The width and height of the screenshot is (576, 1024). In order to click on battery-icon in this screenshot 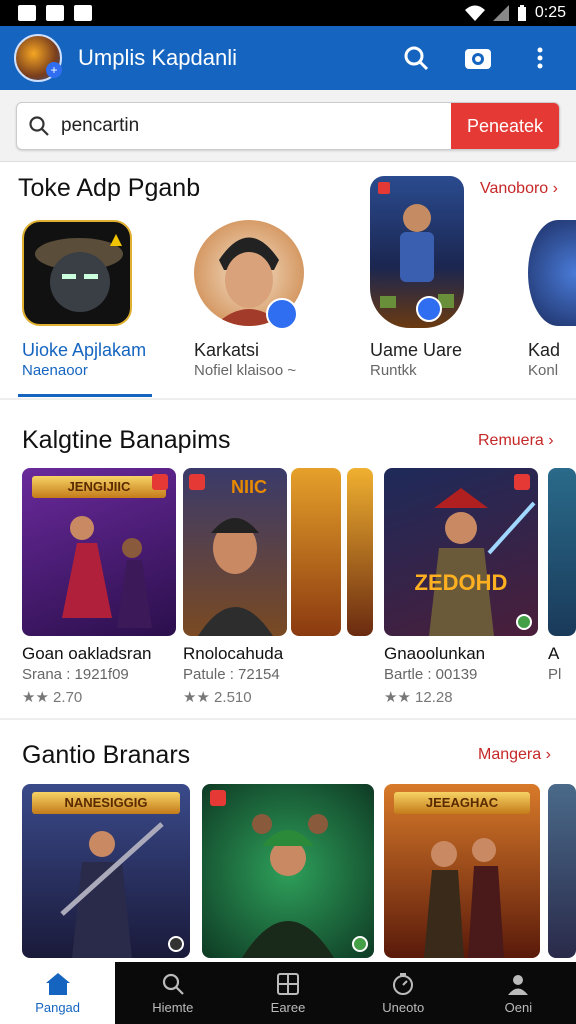, I will do `click(521, 13)`.